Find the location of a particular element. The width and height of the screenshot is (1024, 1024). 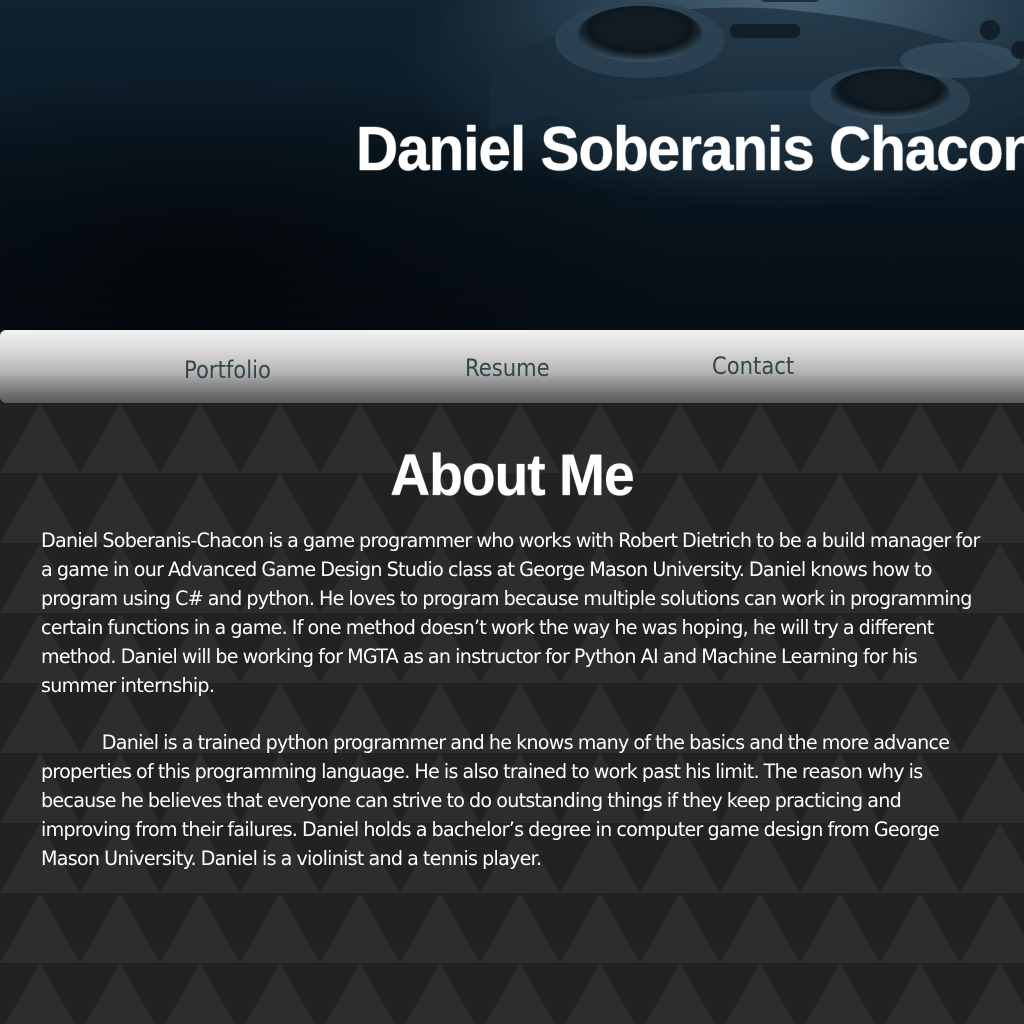

nav-link-resume: Resume is located at coordinates (507, 368).